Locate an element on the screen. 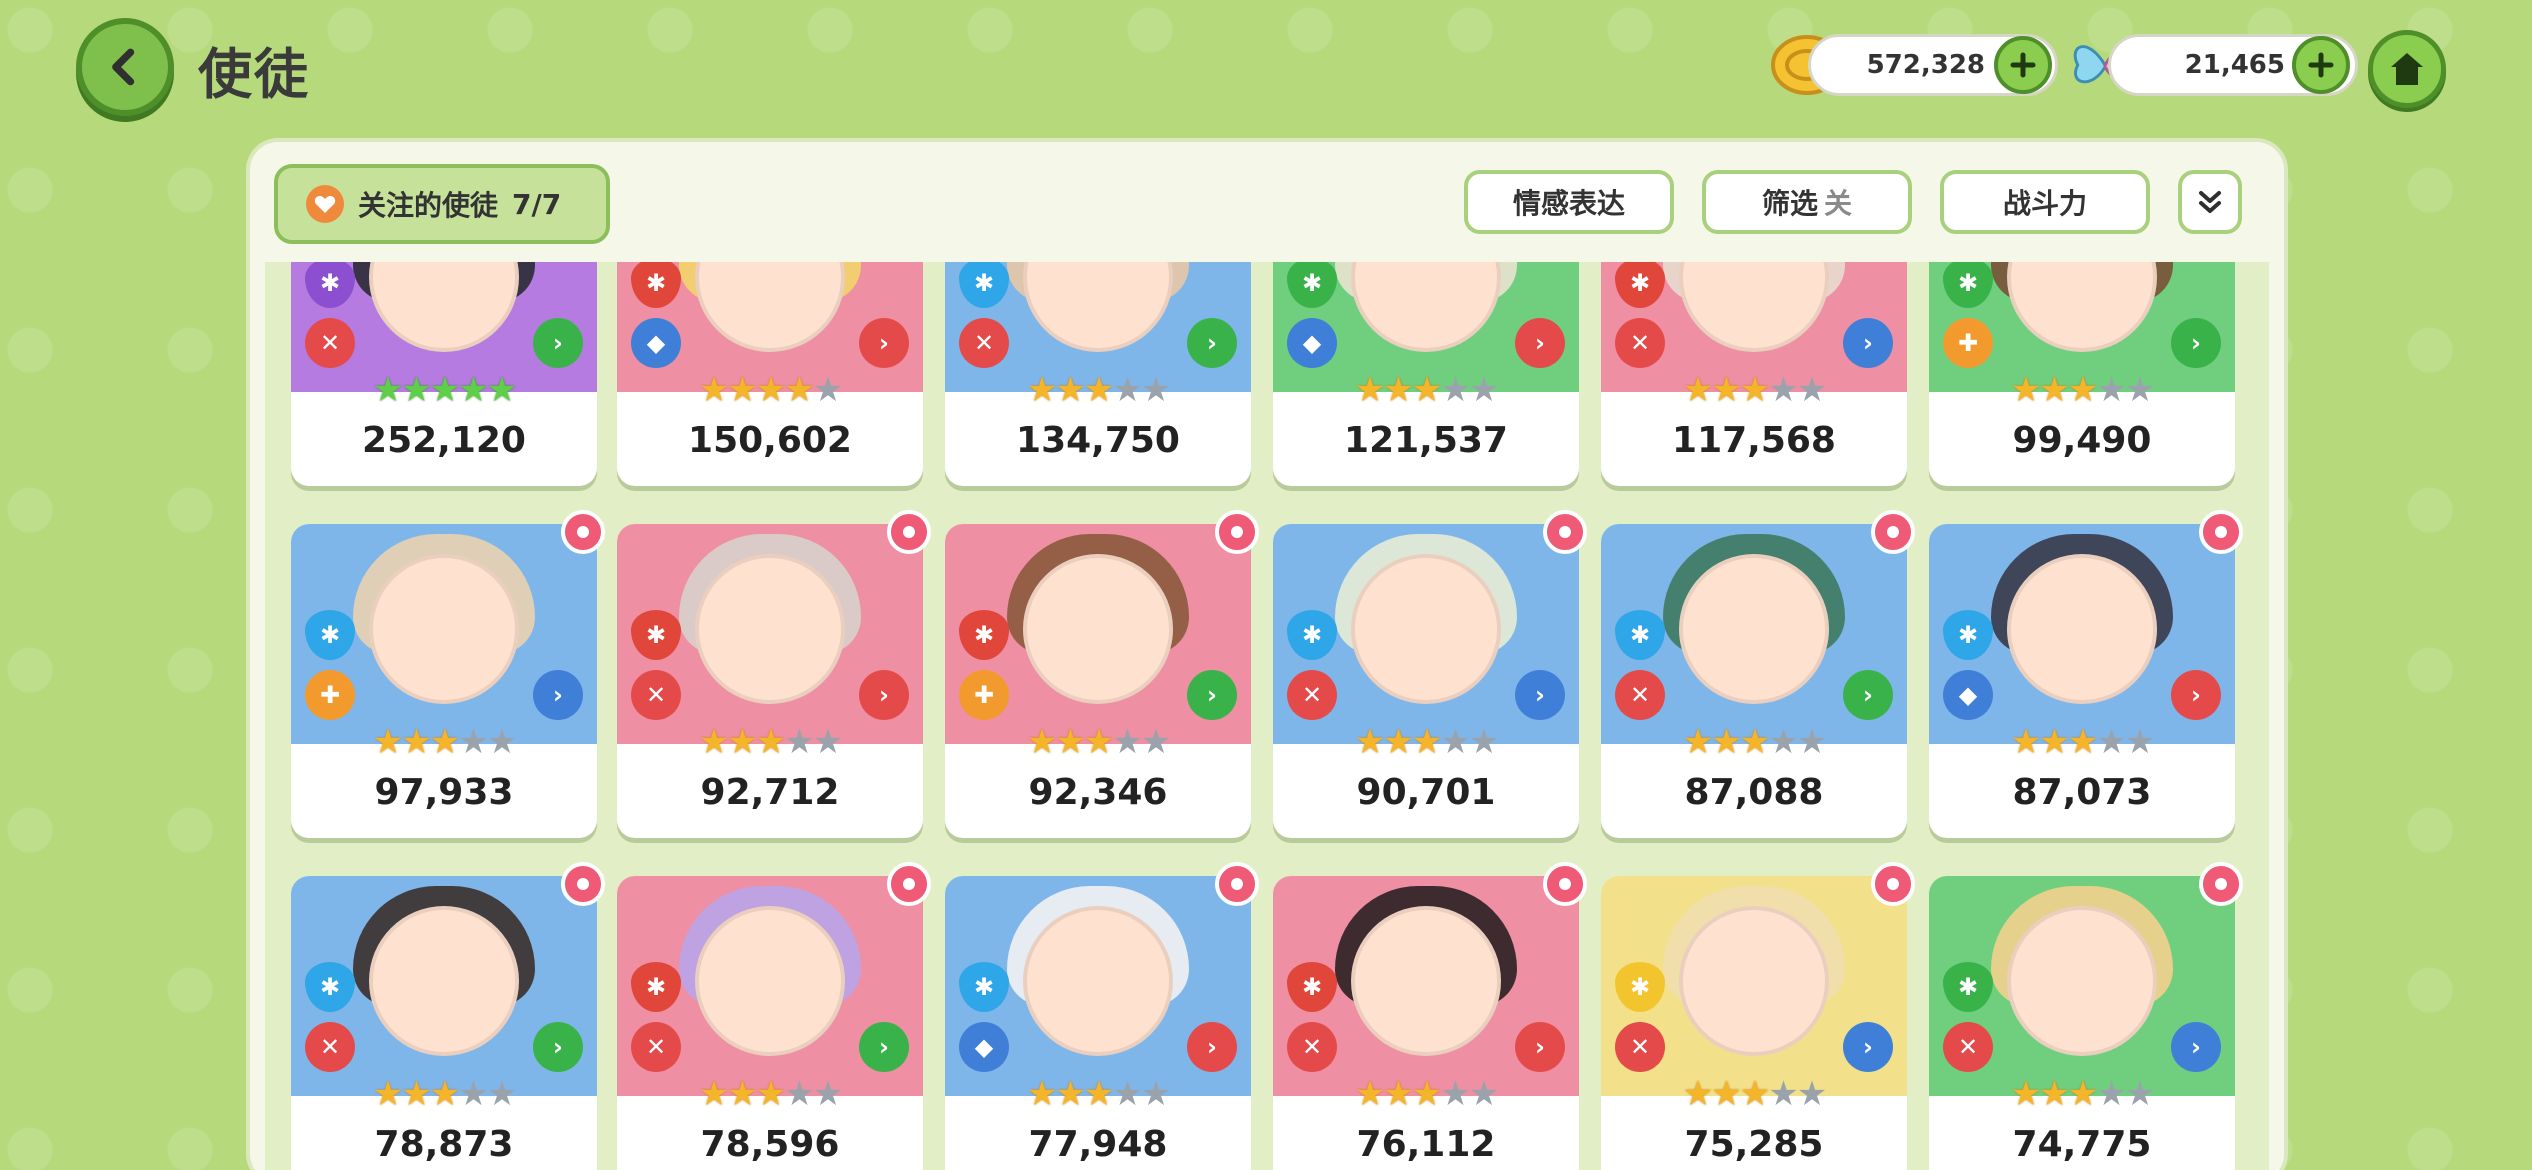  combat-power: 99,490 is located at coordinates (2082, 440).